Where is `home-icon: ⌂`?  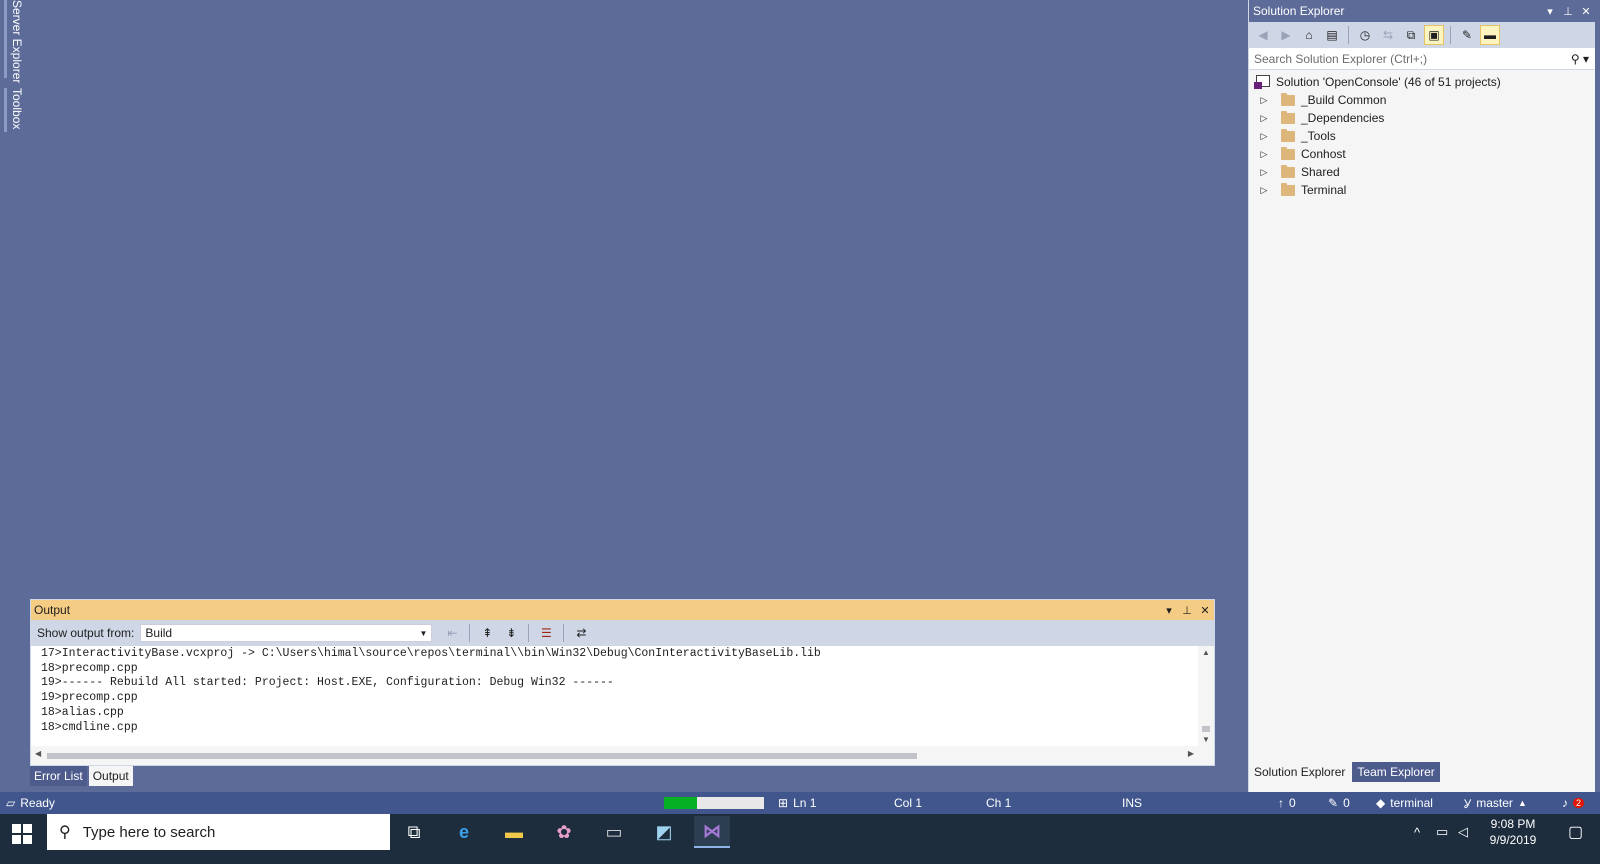
home-icon: ⌂ is located at coordinates (1309, 35).